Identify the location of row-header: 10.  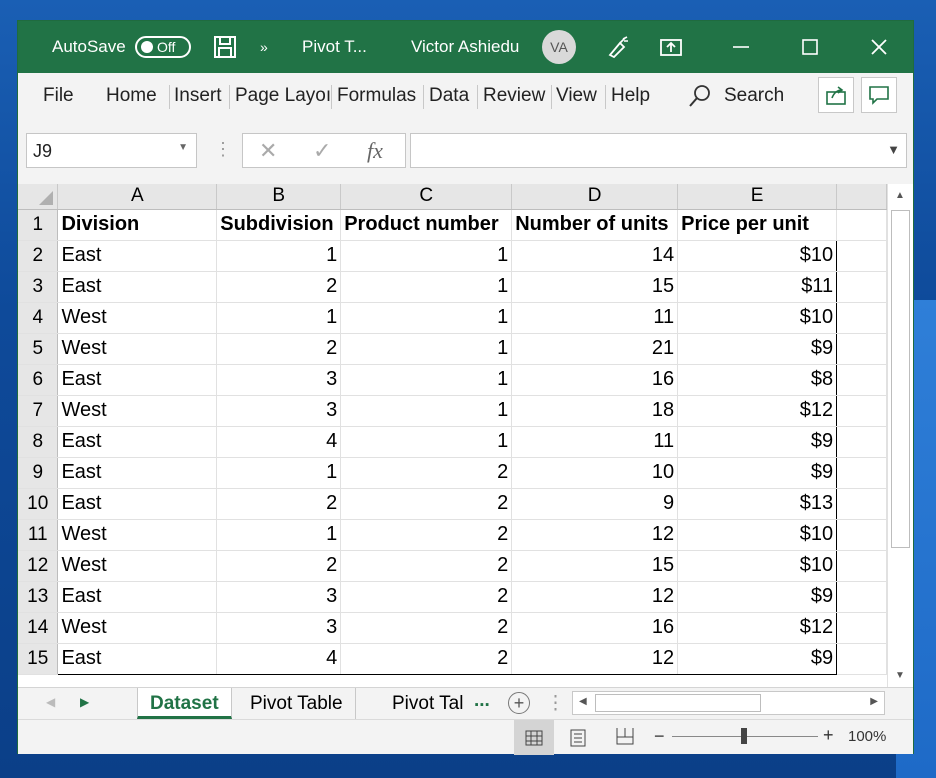
(38, 504).